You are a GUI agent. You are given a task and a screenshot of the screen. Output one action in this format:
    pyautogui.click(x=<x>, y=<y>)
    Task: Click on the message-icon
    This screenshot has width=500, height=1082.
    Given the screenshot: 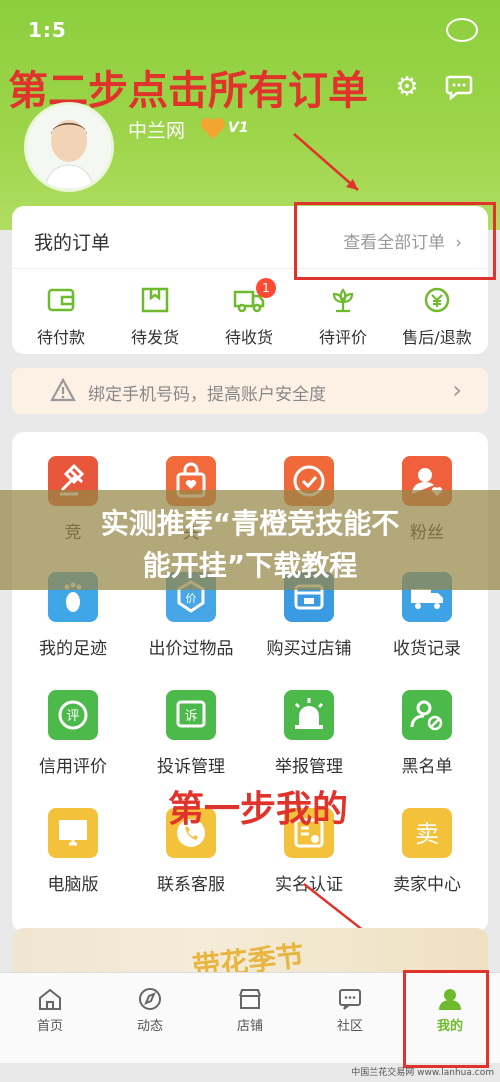 What is the action you would take?
    pyautogui.click(x=459, y=87)
    